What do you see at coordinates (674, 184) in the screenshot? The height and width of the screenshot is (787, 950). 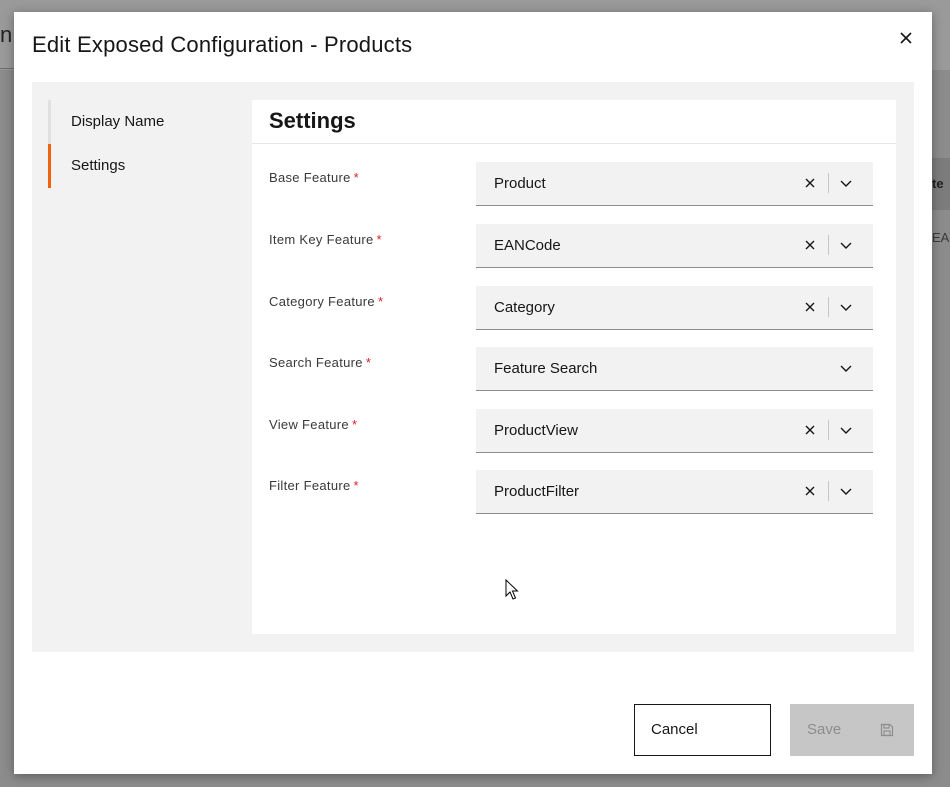 I see `base-feature-select: Product` at bounding box center [674, 184].